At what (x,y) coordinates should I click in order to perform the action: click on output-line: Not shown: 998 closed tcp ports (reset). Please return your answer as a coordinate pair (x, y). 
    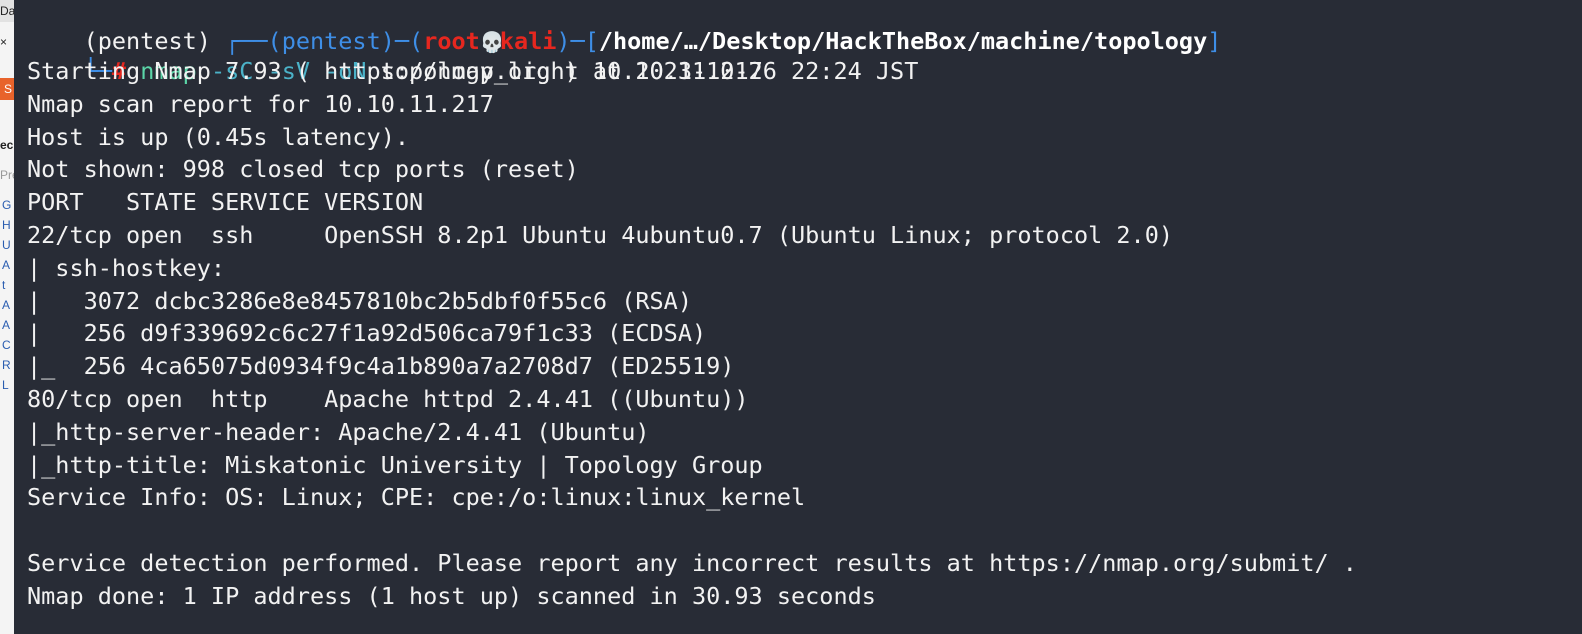
    Looking at the image, I should click on (303, 169).